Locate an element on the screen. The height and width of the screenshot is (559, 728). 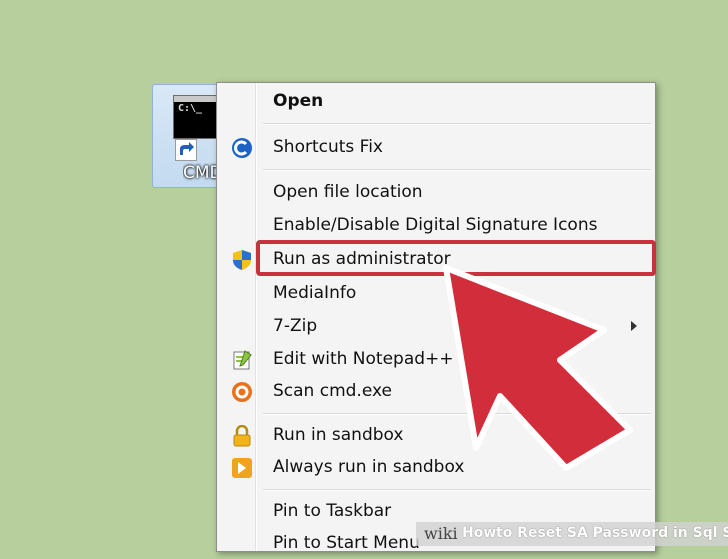
watermark-brand: wiki is located at coordinates (441, 533).